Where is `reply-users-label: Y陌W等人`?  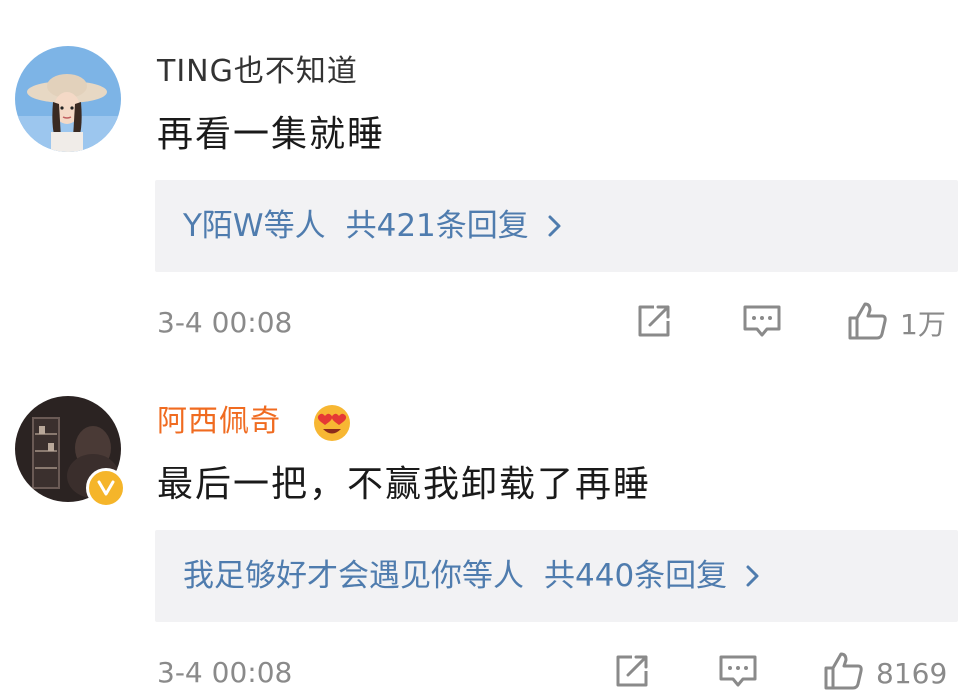 reply-users-label: Y陌W等人 is located at coordinates (254, 226).